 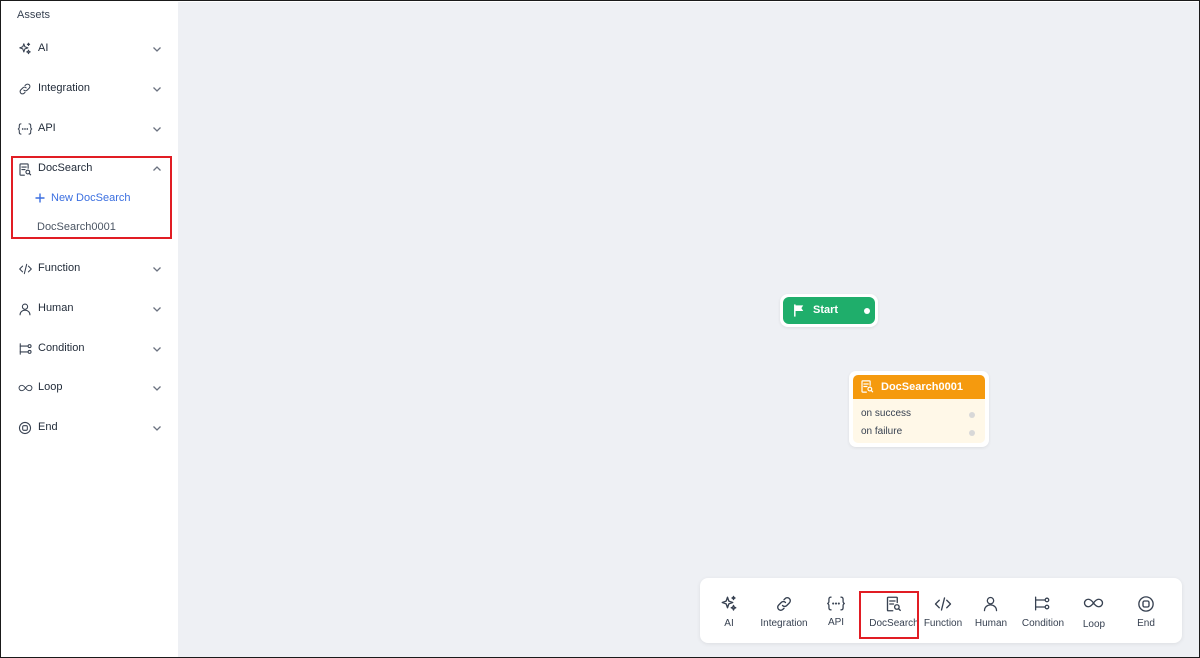 What do you see at coordinates (1043, 623) in the screenshot?
I see `toolbar-condition-label: Condition` at bounding box center [1043, 623].